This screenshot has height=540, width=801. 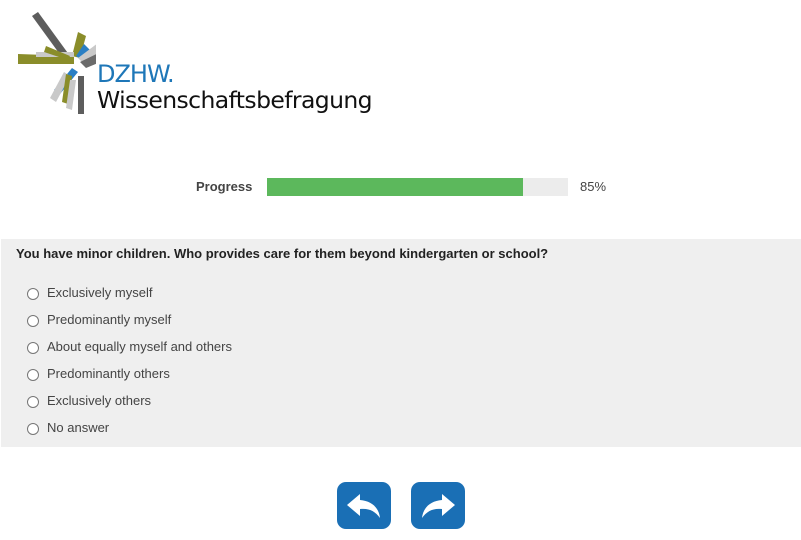 I want to click on progress-bar, so click(x=417, y=187).